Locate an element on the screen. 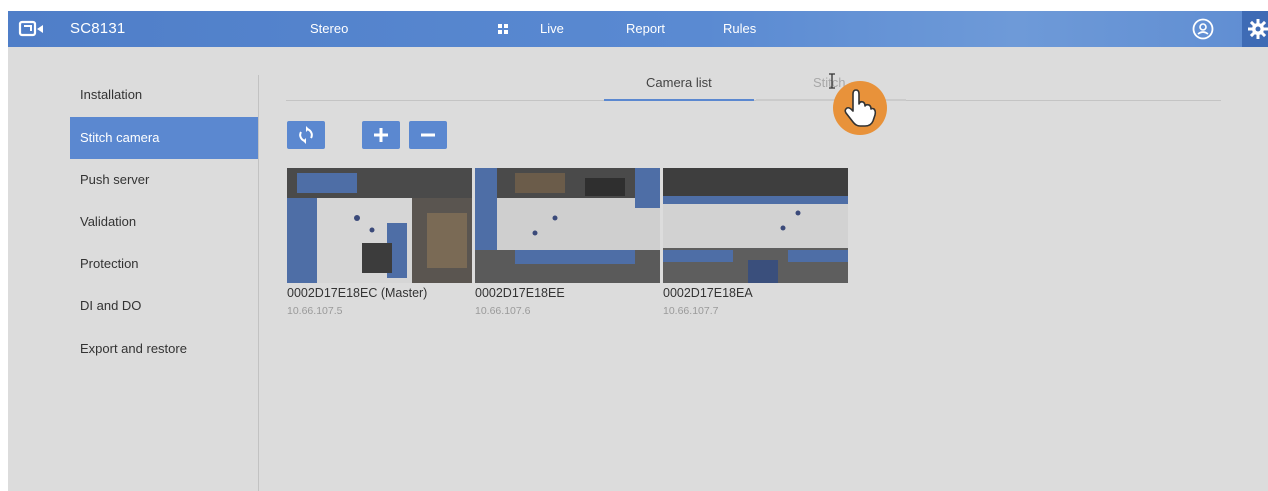 The height and width of the screenshot is (491, 1268). camera-logo-icon is located at coordinates (32, 29).